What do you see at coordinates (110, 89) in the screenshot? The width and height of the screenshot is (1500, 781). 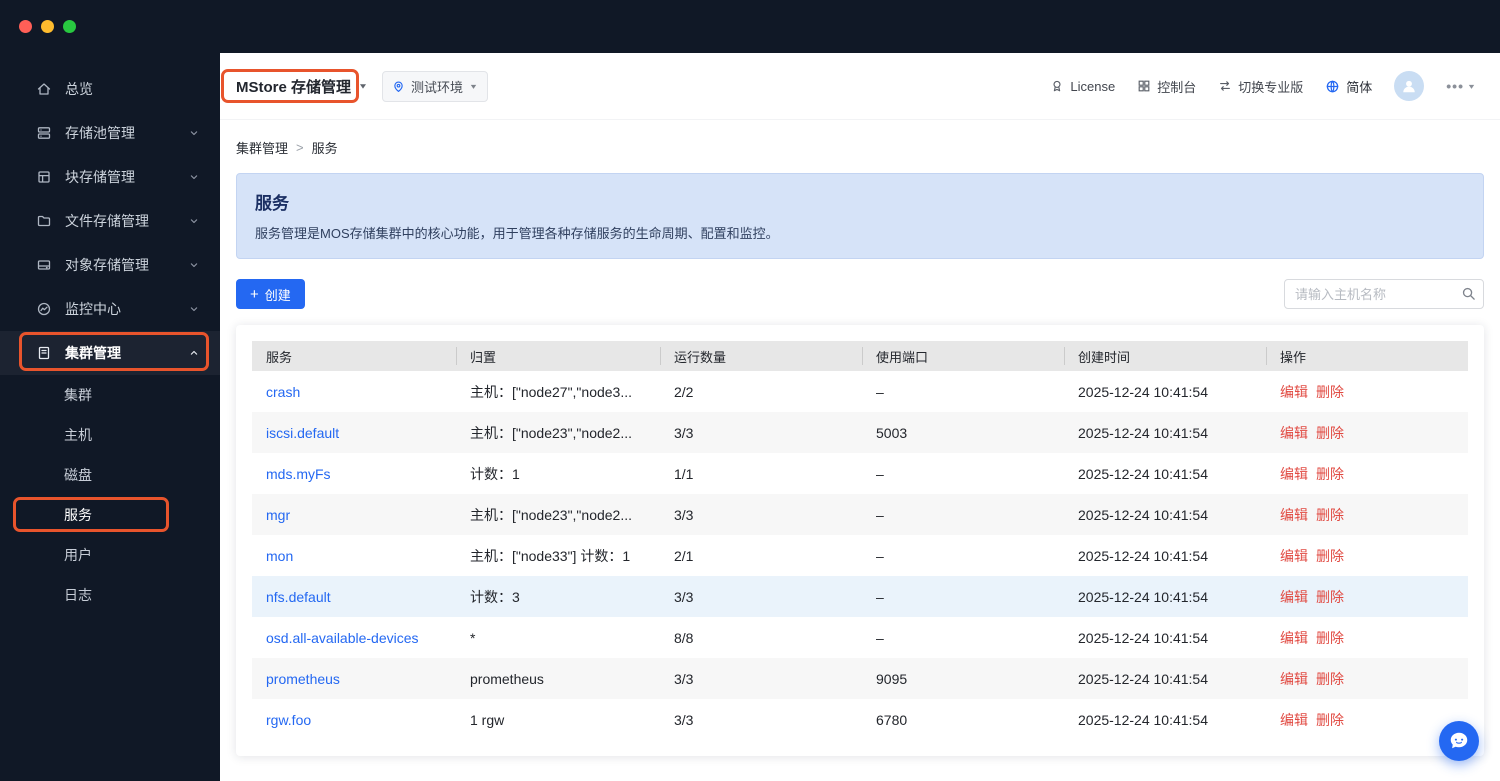 I see `sidebar-item-overview: 总览` at bounding box center [110, 89].